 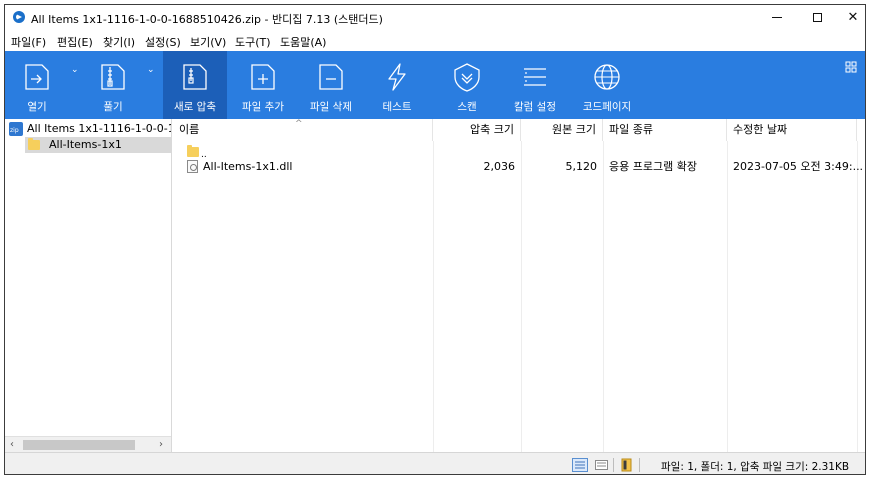 I want to click on scroll-left-arrow-icon: ‹, so click(x=12, y=444).